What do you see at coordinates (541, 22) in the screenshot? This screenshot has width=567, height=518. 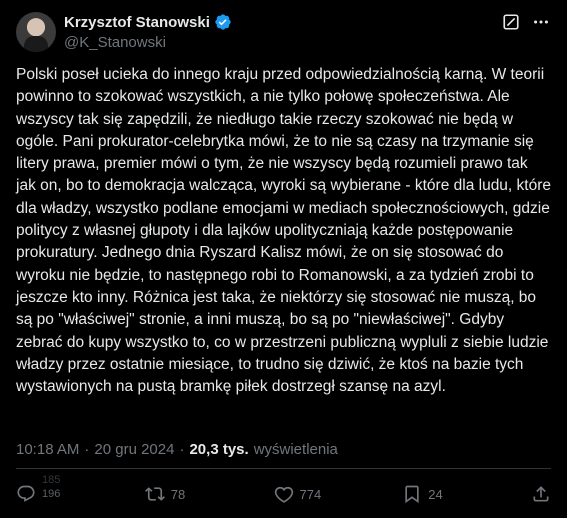 I see `more-options-icon` at bounding box center [541, 22].